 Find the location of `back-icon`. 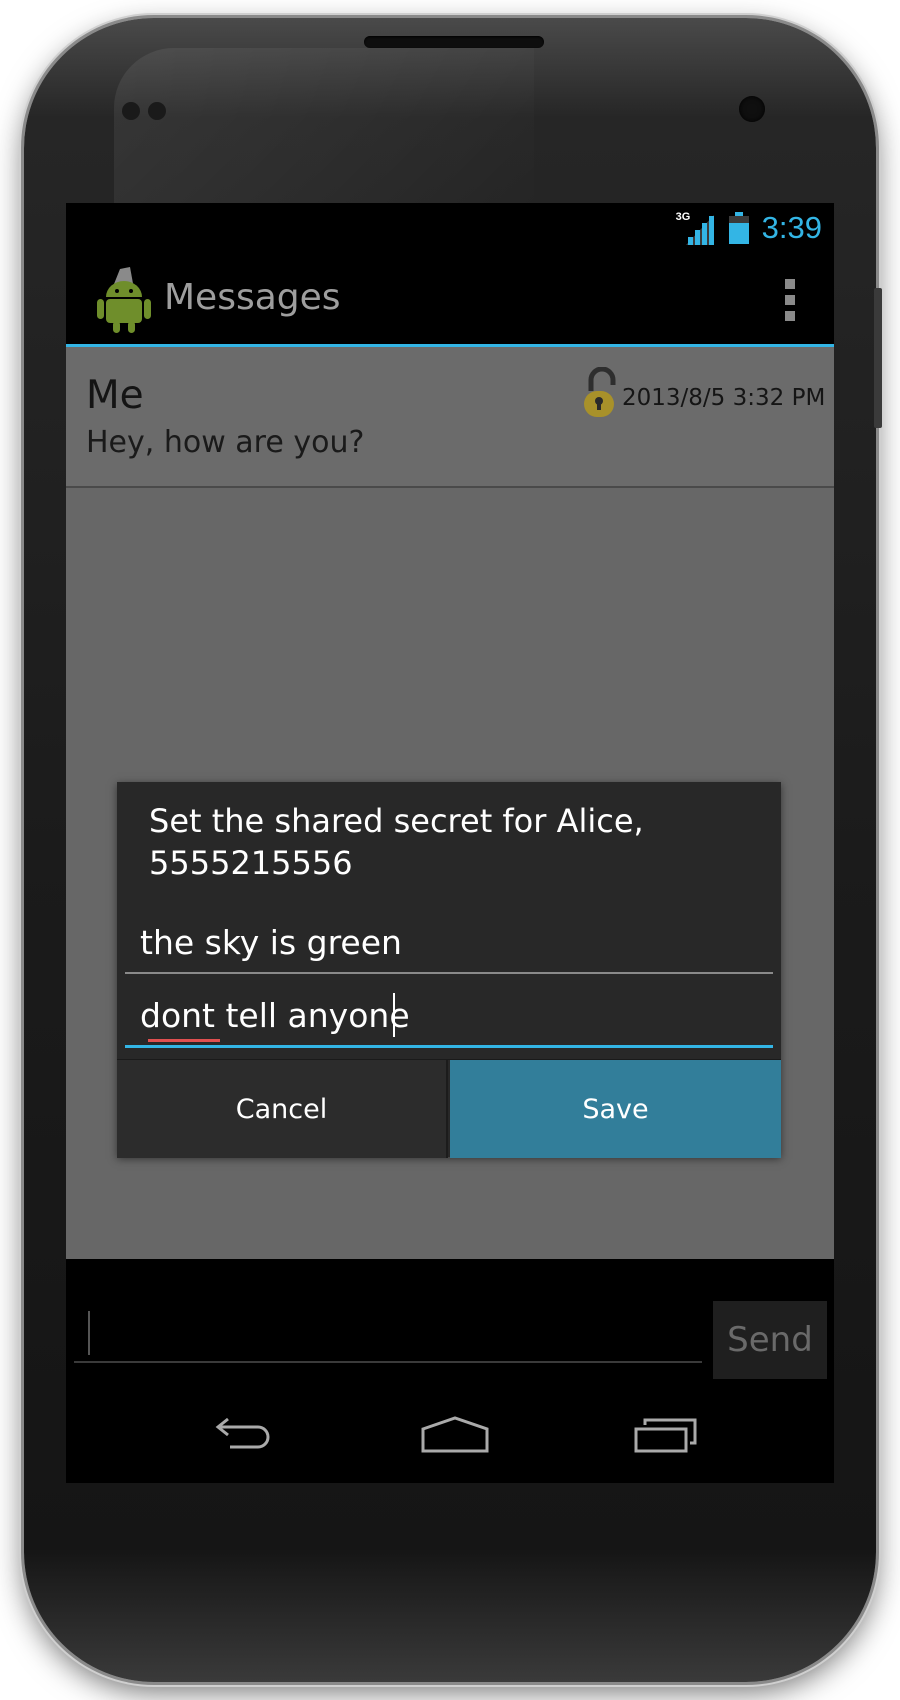

back-icon is located at coordinates (244, 1435).